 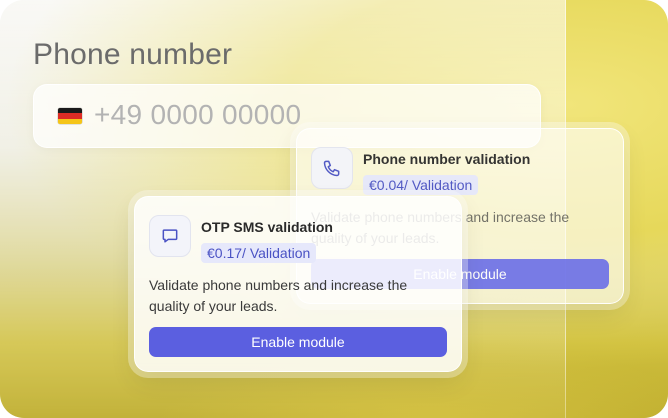 I want to click on price-badge: €0.04/ Validation, so click(x=421, y=185).